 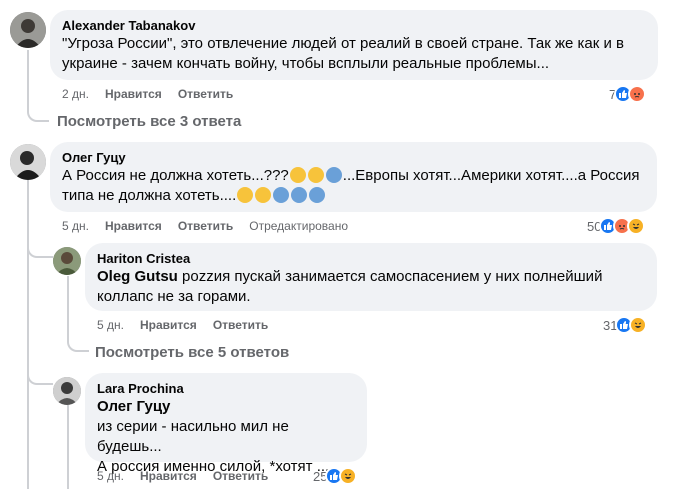 What do you see at coordinates (137, 276) in the screenshot?
I see `mention-link: Oleg Gutsu` at bounding box center [137, 276].